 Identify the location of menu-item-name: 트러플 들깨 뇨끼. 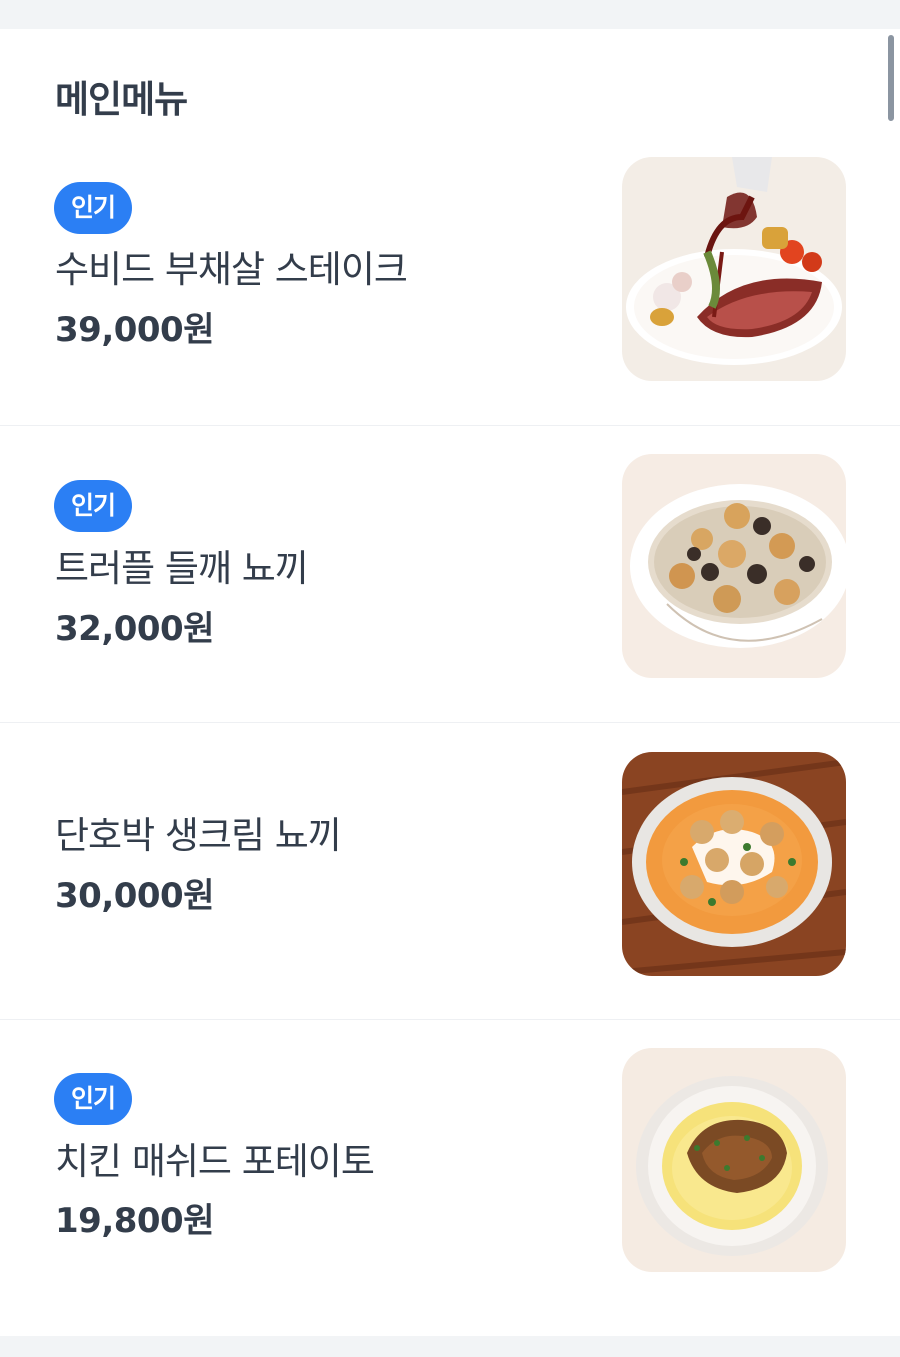
(182, 568).